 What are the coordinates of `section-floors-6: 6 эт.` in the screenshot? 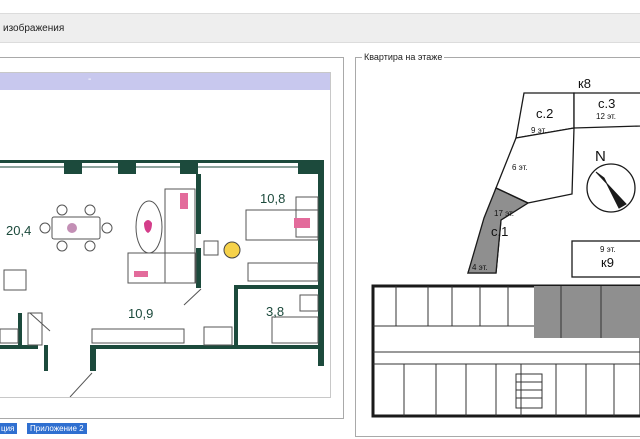 It's located at (520, 167).